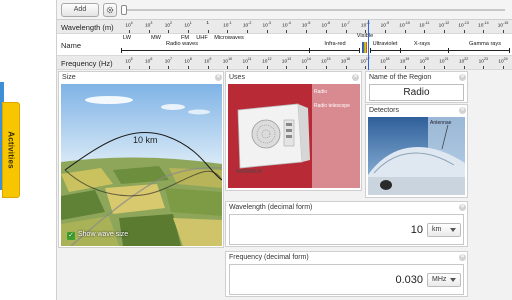 The width and height of the screenshot is (512, 300). Describe the element at coordinates (424, 50) in the screenshot. I see `band-x-rays-span` at that location.